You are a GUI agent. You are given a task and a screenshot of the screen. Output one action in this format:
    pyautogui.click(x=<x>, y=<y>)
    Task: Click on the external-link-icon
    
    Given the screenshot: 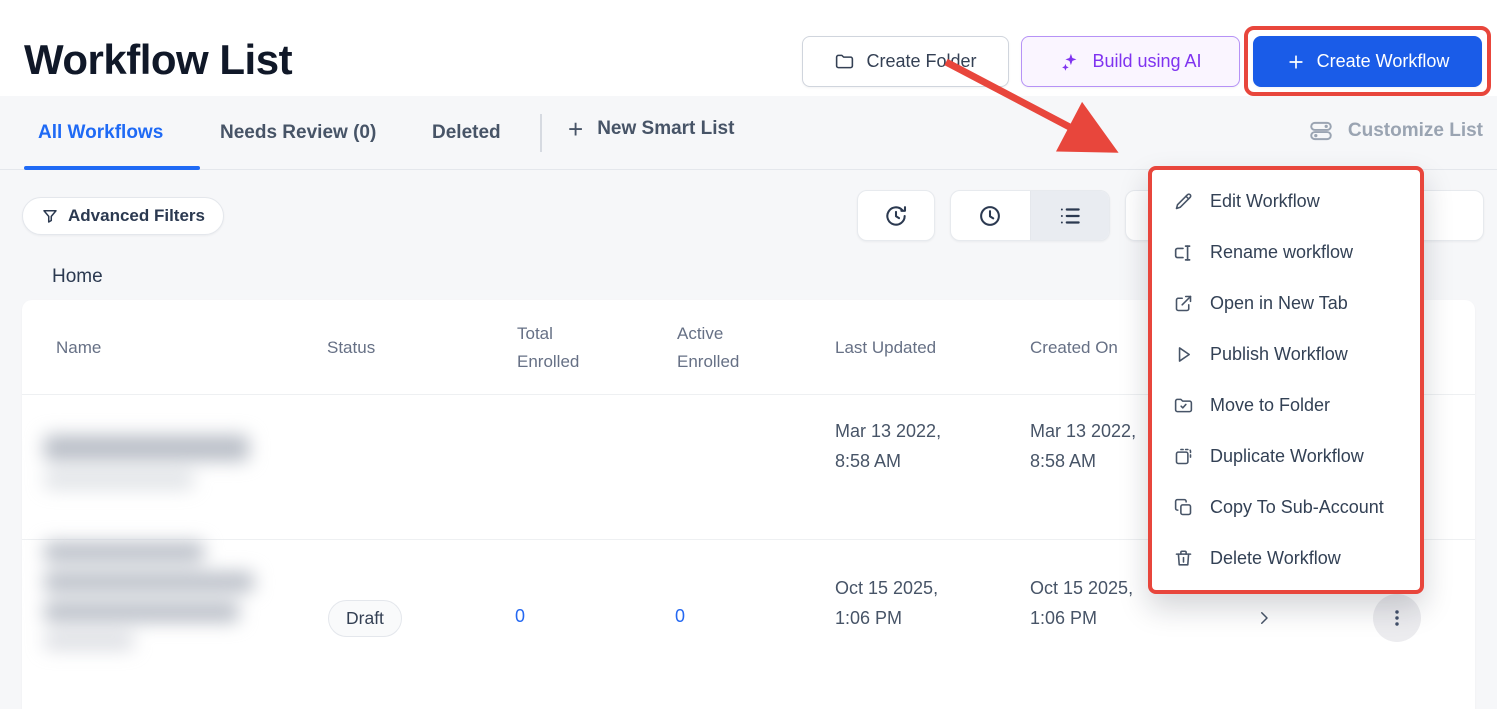 What is the action you would take?
    pyautogui.click(x=1183, y=304)
    